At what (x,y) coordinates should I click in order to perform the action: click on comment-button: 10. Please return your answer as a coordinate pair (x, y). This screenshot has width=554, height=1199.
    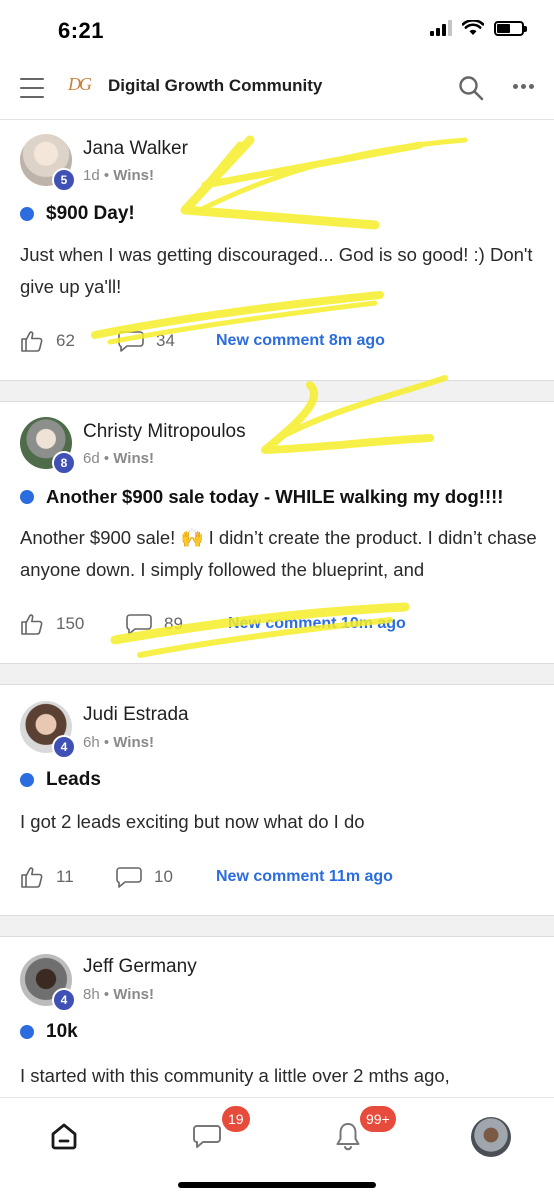
    Looking at the image, I should click on (166, 877).